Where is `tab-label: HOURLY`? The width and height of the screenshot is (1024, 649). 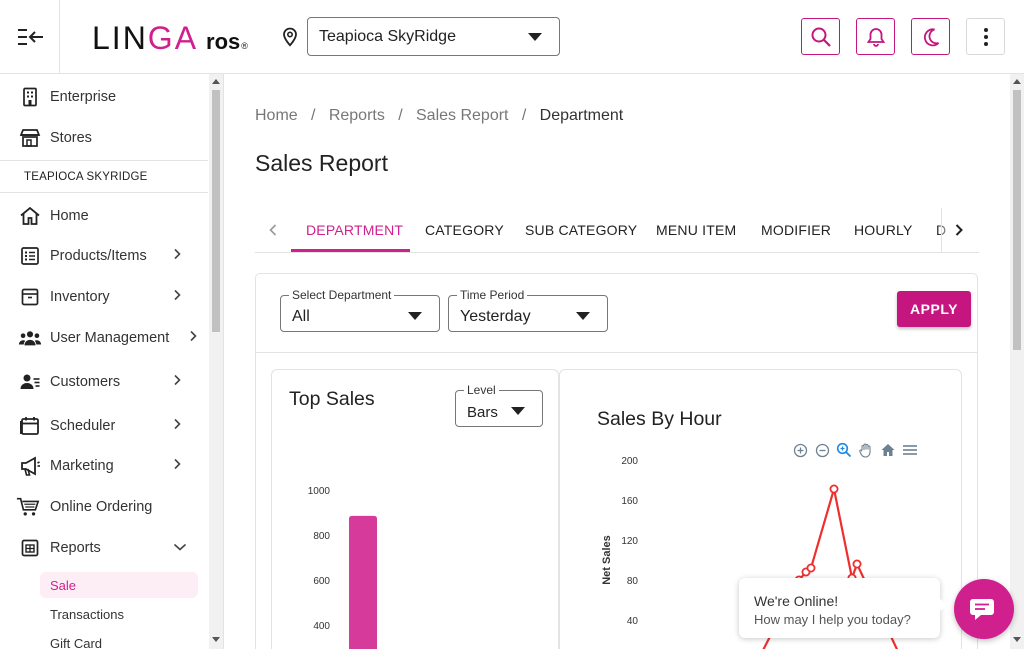 tab-label: HOURLY is located at coordinates (883, 230).